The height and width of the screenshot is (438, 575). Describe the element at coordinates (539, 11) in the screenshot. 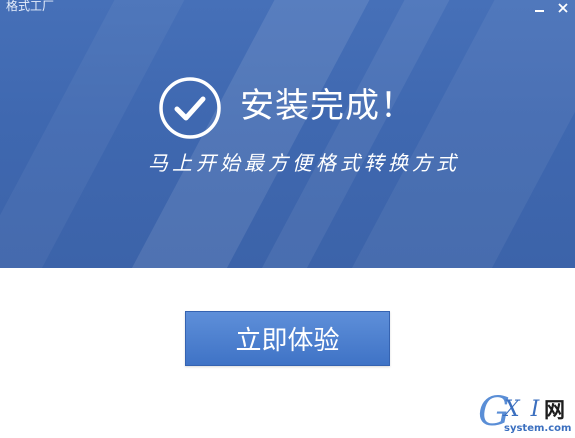

I see `minimize-icon` at that location.